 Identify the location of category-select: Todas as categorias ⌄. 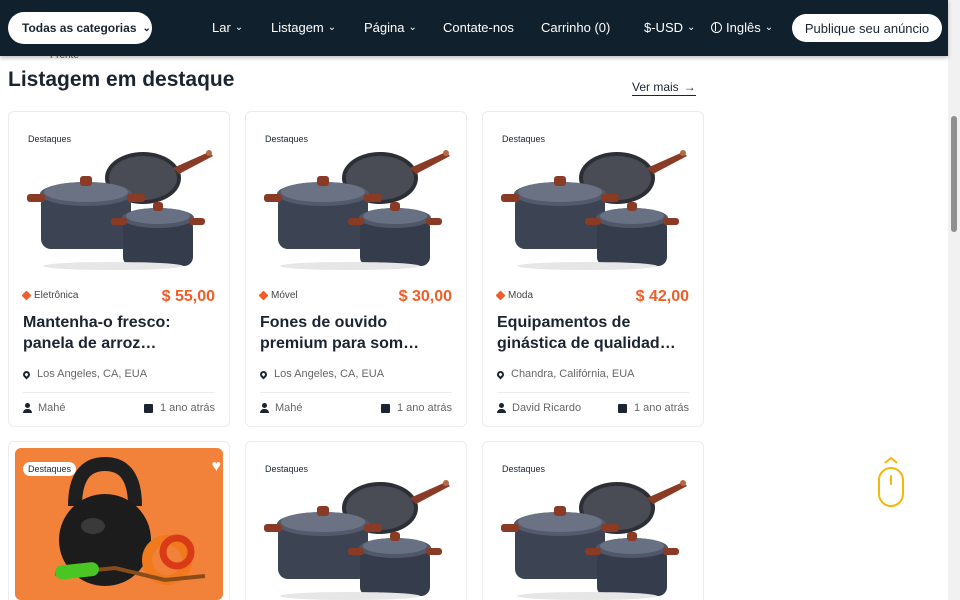
(80, 28).